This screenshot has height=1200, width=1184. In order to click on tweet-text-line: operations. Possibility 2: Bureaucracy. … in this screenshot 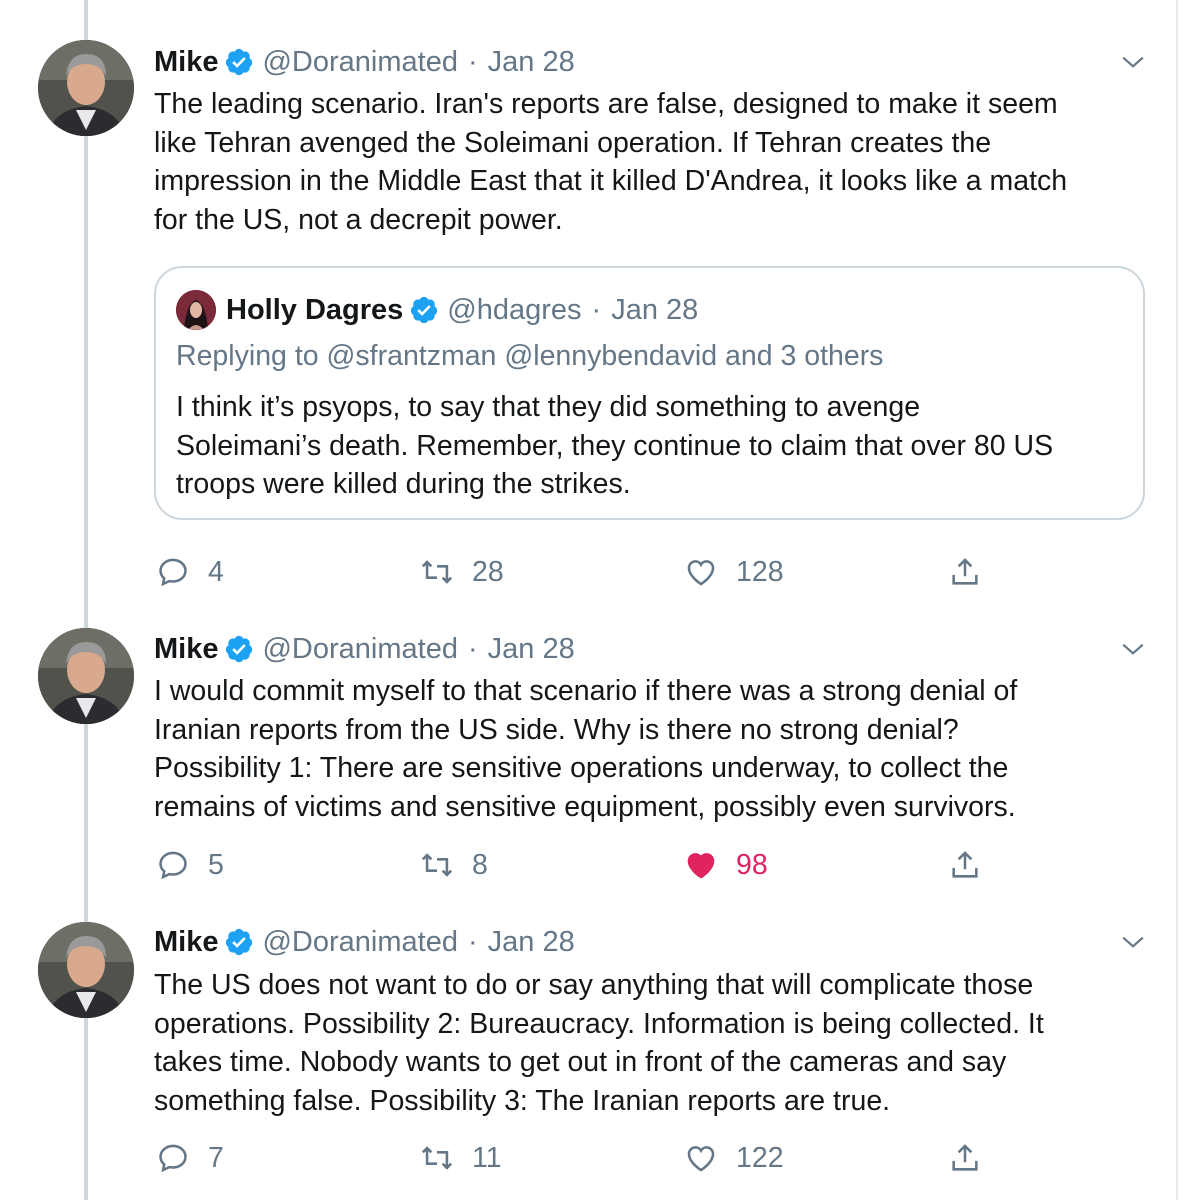, I will do `click(599, 1023)`.